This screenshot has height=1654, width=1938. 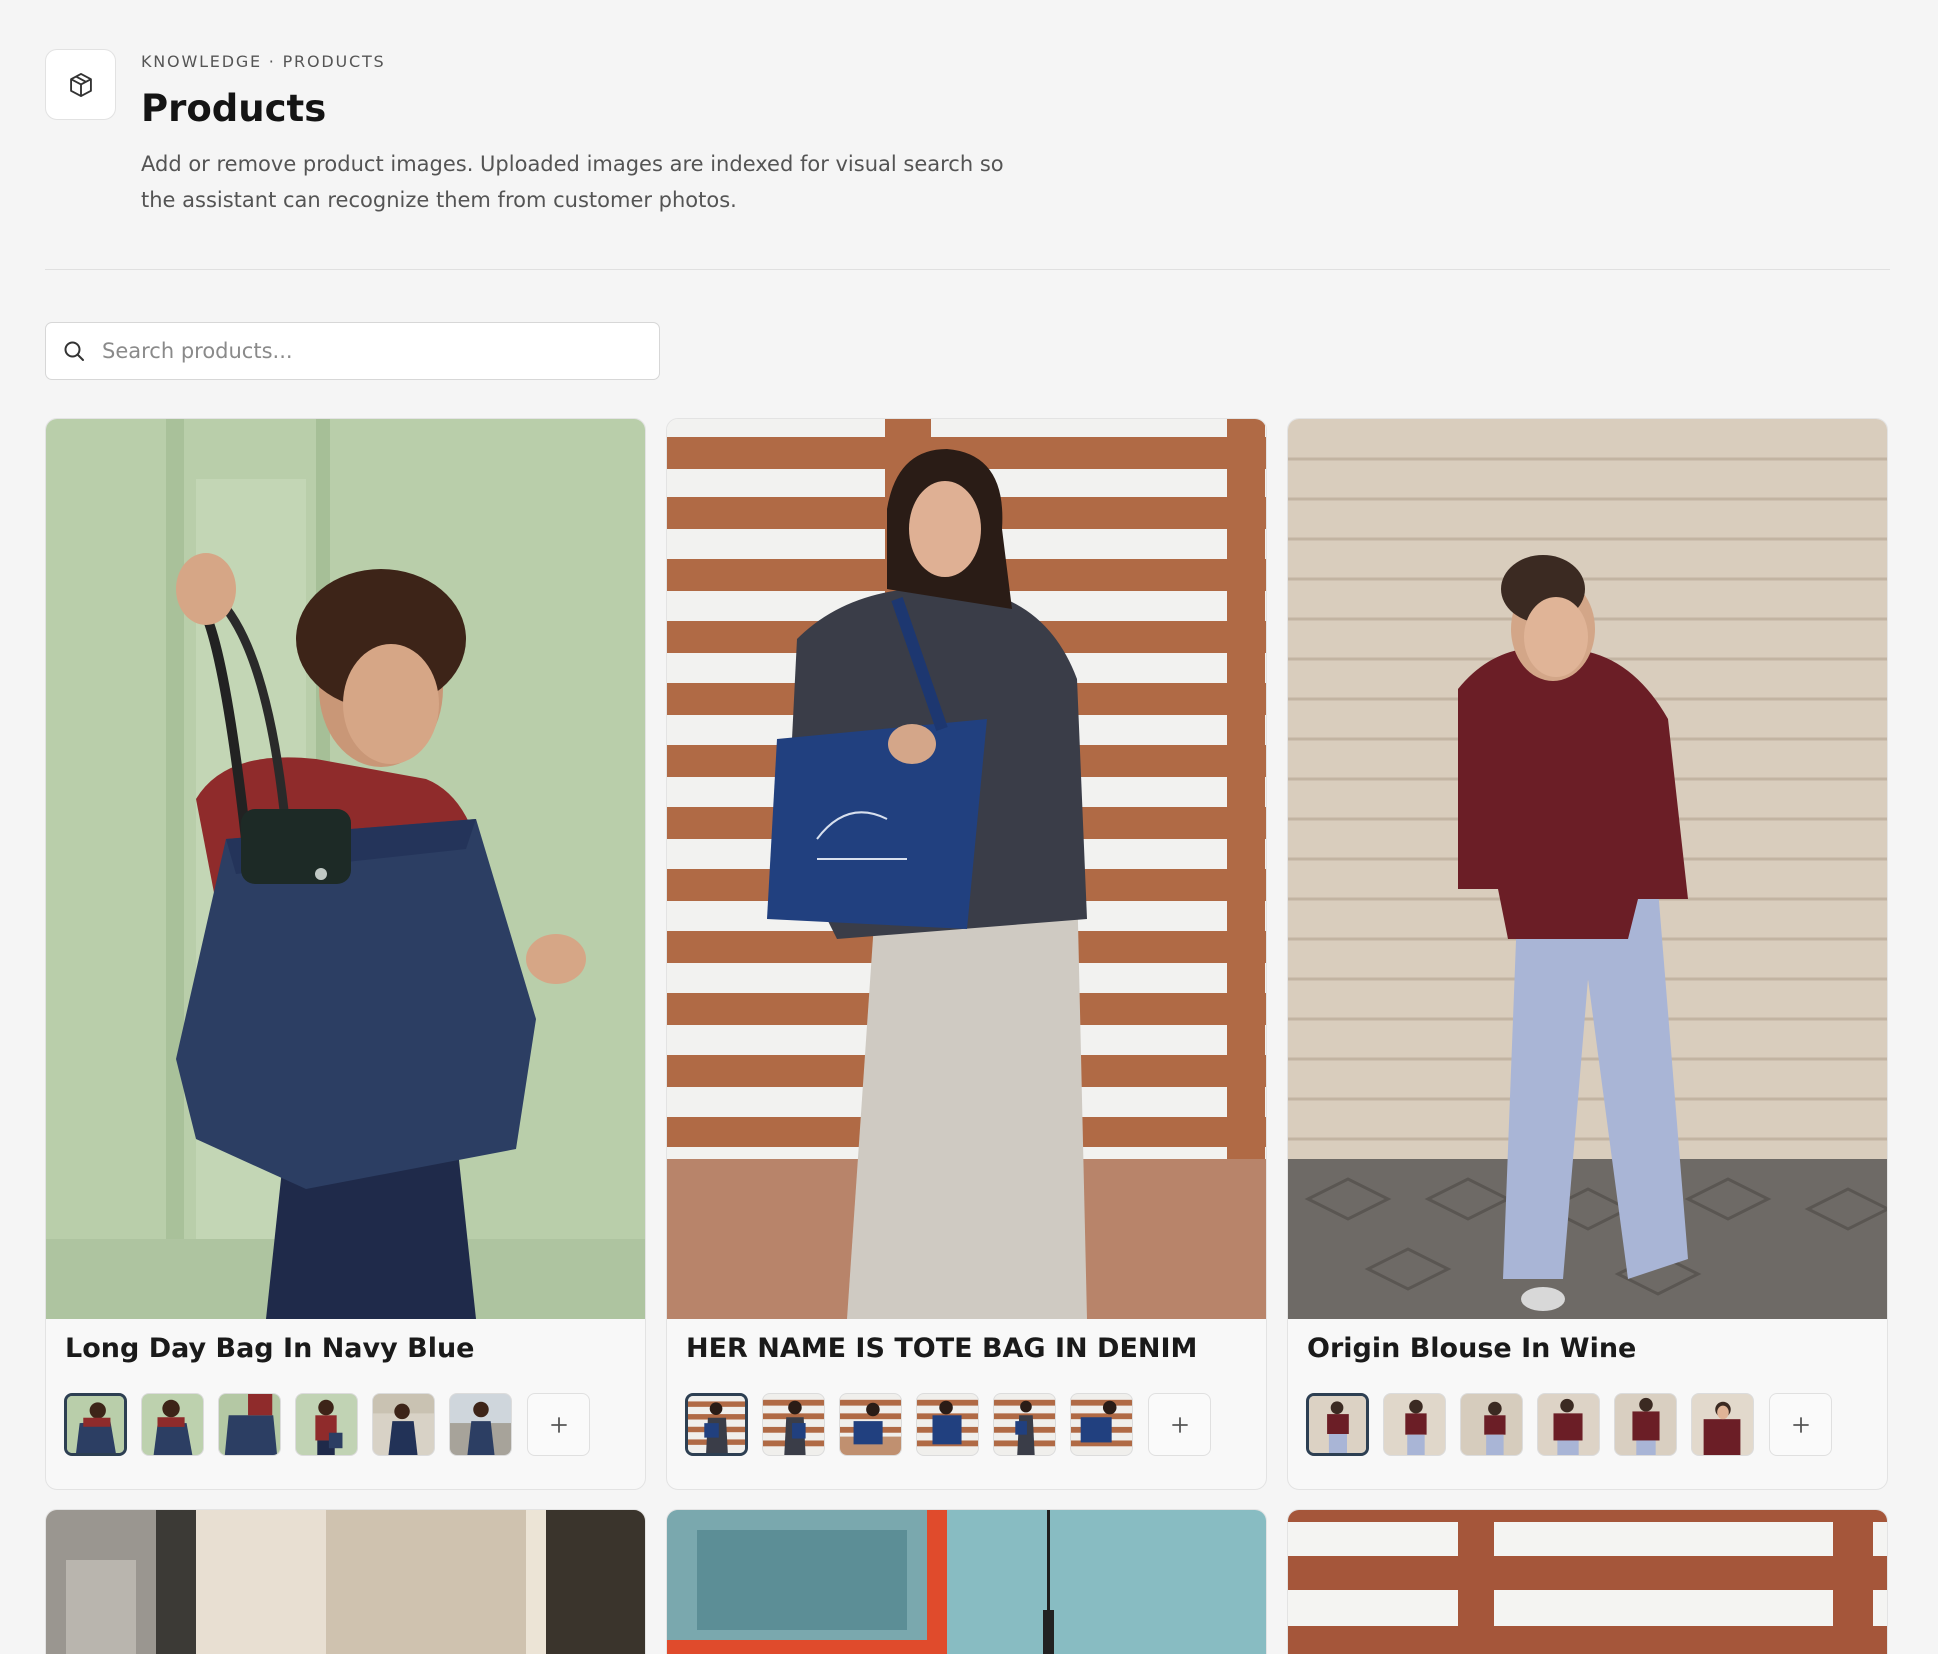 I want to click on breadcrumb: KNOWLEDGE · PRODUCTS, so click(x=263, y=61).